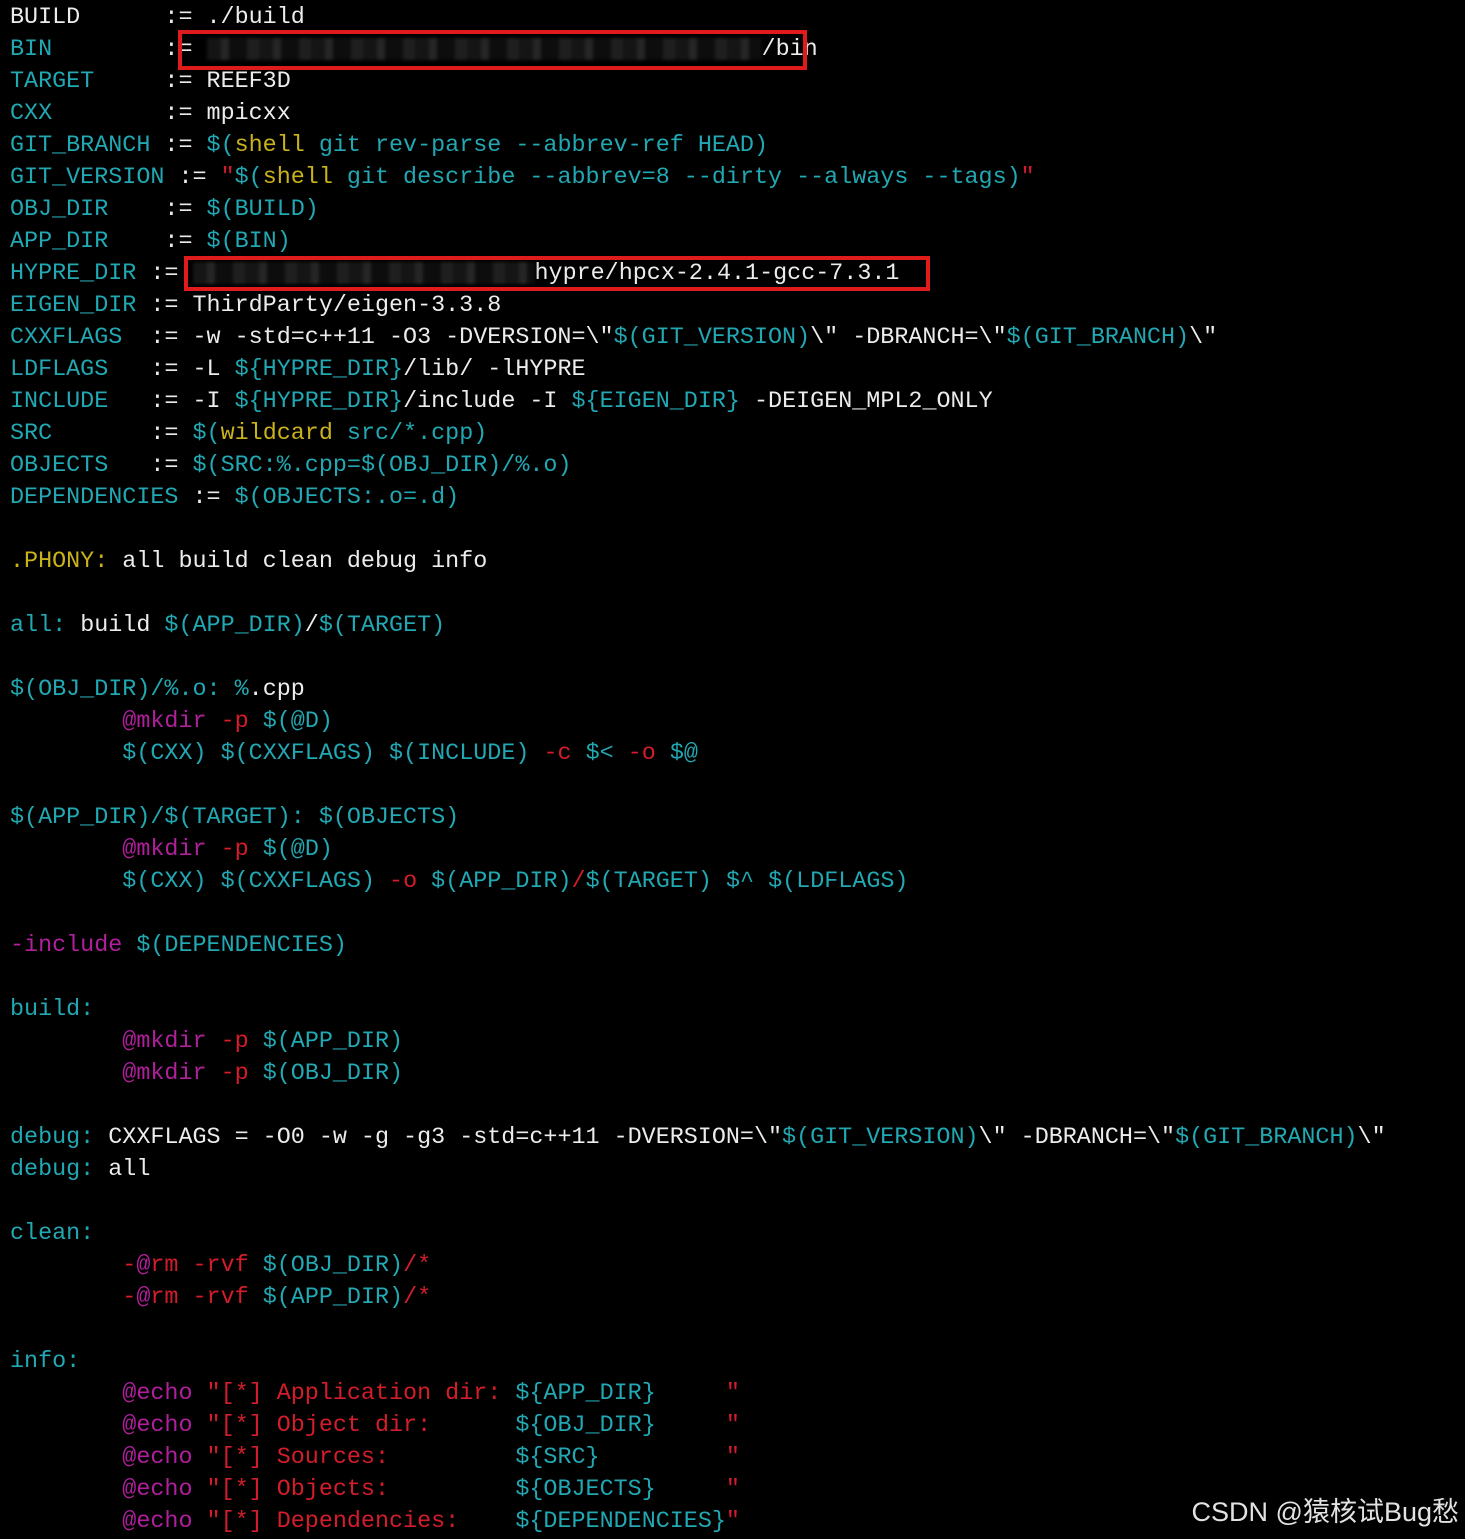 This screenshot has width=1465, height=1539. Describe the element at coordinates (157, 690) in the screenshot. I see `code-line: $(OBJ_DIR)/%.o: %.cpp` at that location.